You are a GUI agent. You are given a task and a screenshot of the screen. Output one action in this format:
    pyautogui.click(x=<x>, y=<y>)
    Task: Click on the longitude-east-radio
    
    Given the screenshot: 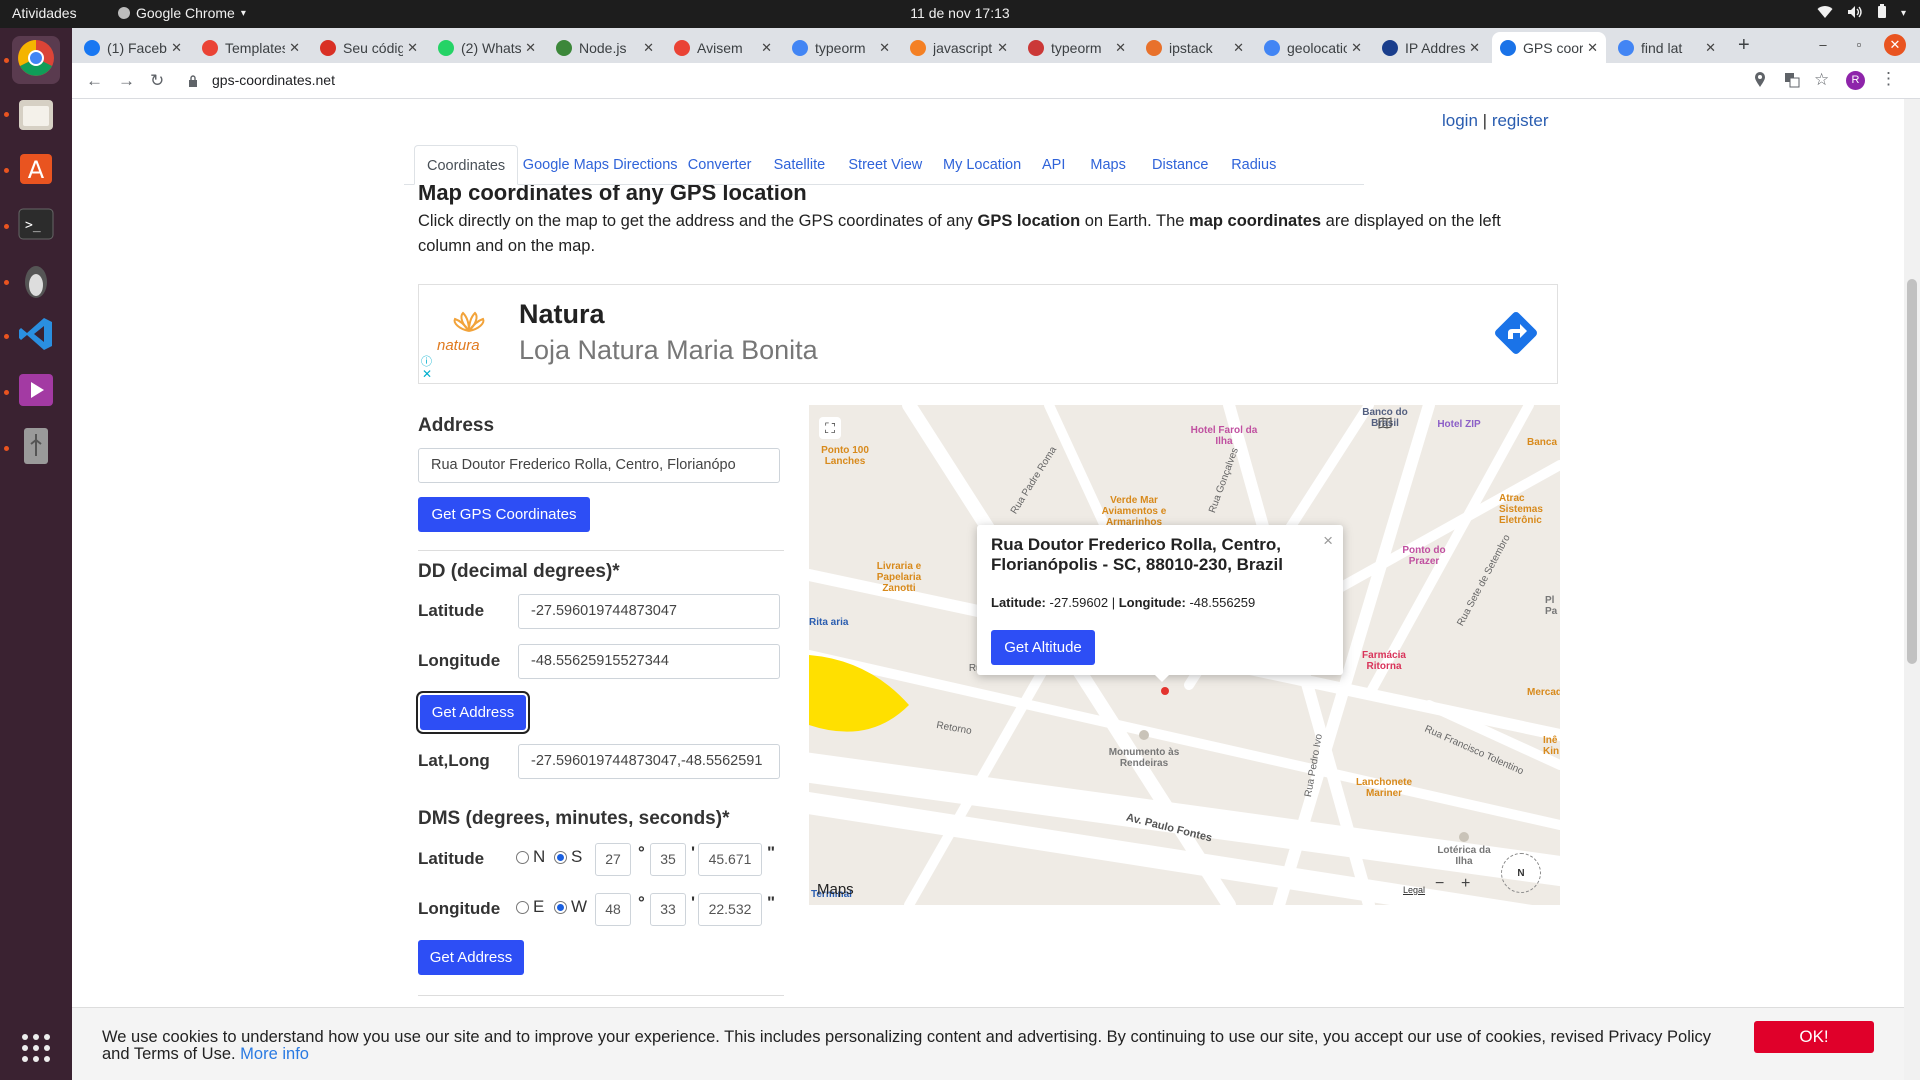 What is the action you would take?
    pyautogui.click(x=522, y=907)
    